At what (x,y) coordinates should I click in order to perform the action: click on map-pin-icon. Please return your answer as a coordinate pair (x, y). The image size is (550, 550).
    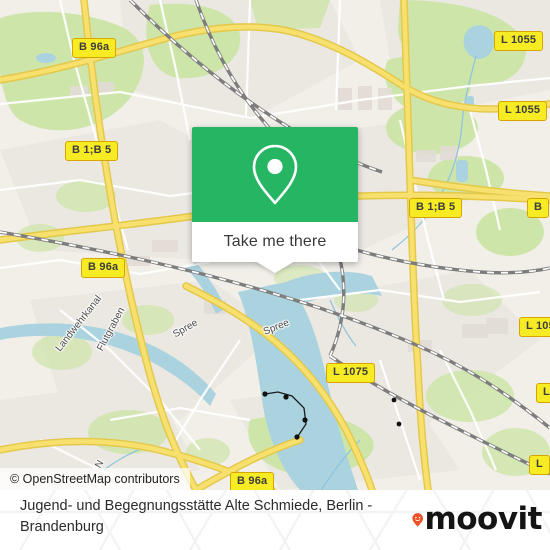
    Looking at the image, I should click on (275, 174).